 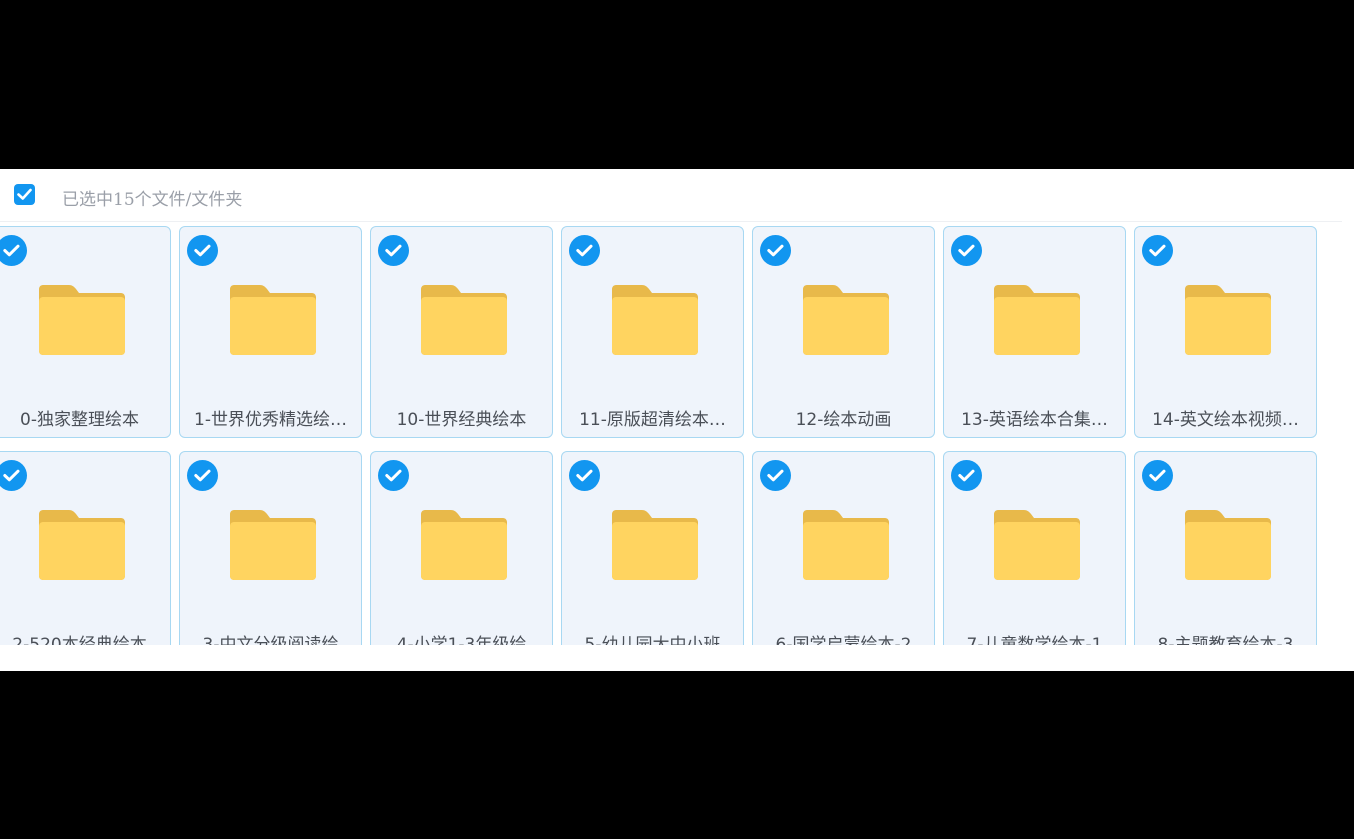 What do you see at coordinates (843, 640) in the screenshot?
I see `folder-name: 6-国学启蒙绘本-2` at bounding box center [843, 640].